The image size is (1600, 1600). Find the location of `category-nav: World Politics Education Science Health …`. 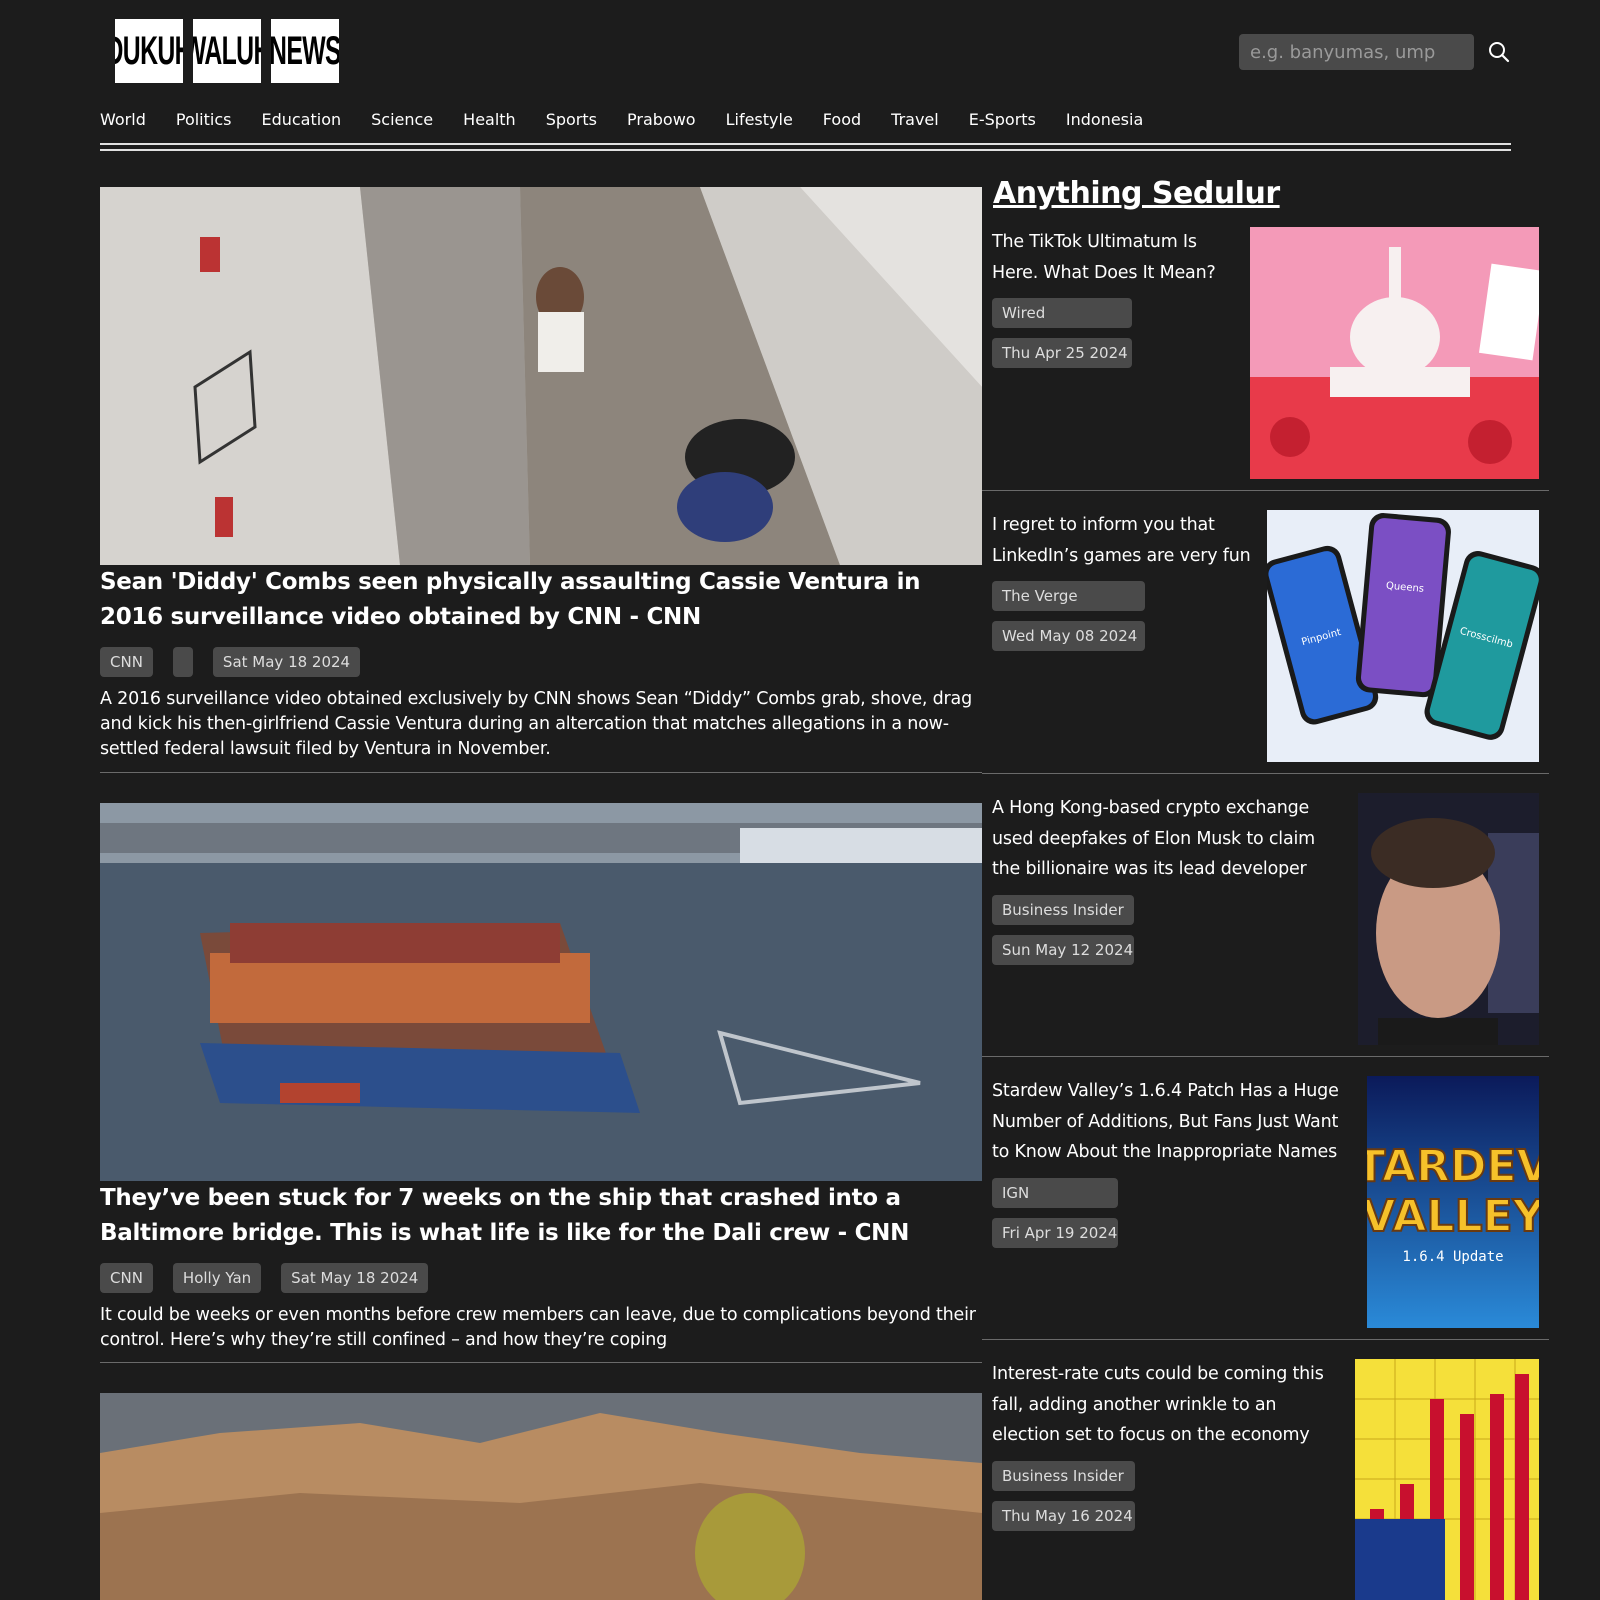

category-nav: World Politics Education Science Health … is located at coordinates (636, 119).